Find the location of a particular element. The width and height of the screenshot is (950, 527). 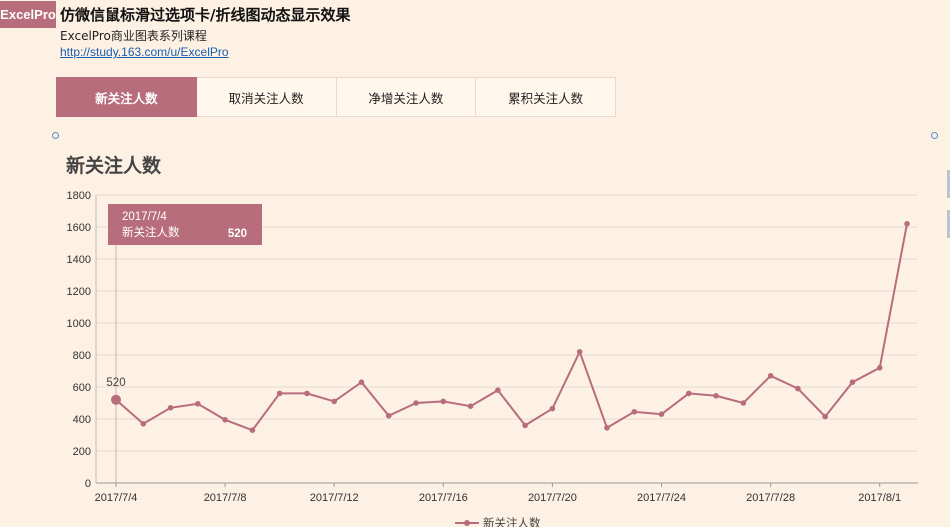

resize-handle-right is located at coordinates (934, 135).